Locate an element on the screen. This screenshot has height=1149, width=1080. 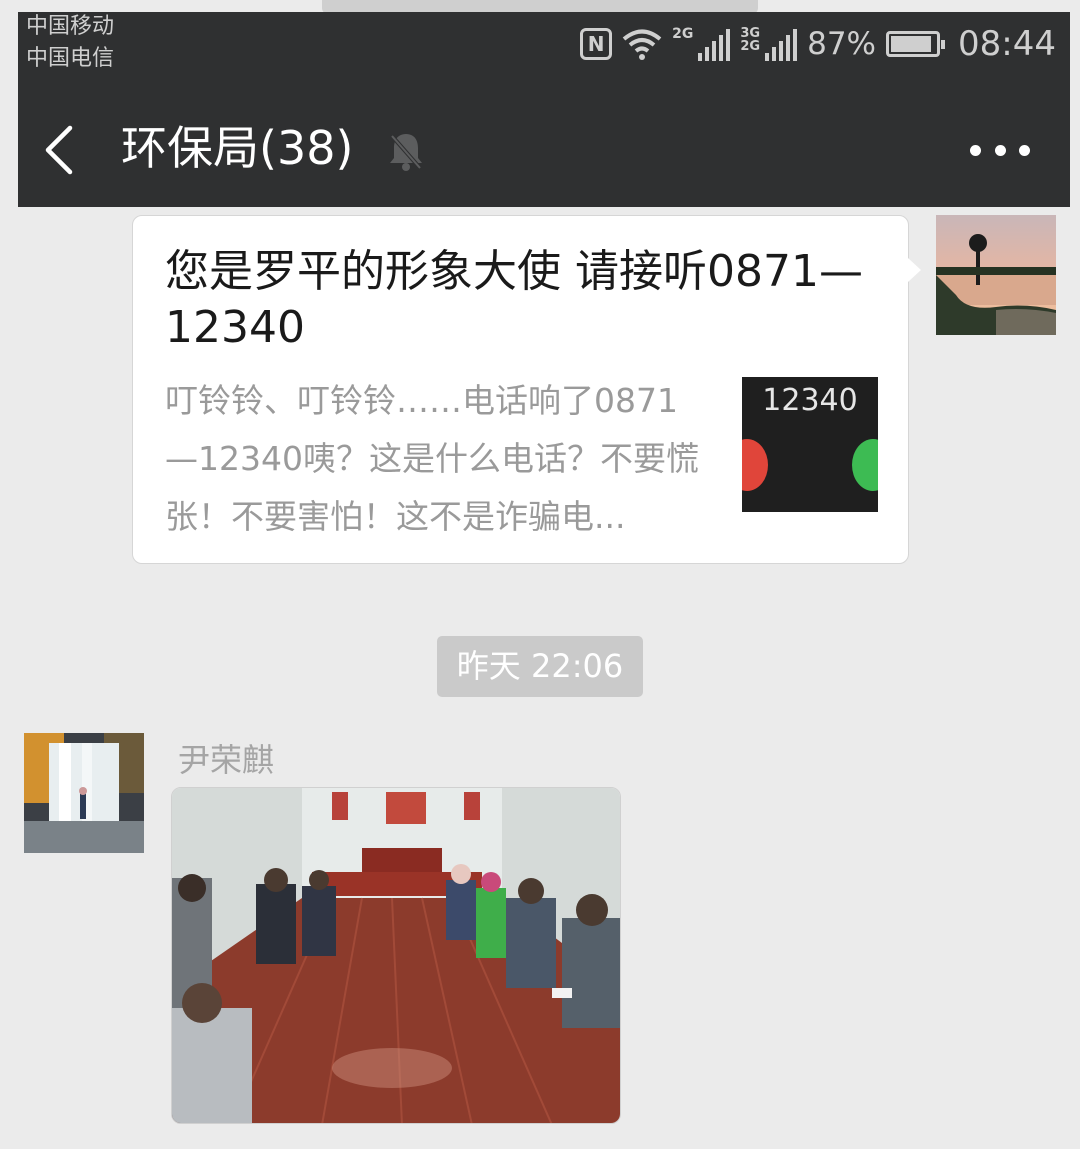
timestamp: 昨天 22:06 is located at coordinates (540, 666).